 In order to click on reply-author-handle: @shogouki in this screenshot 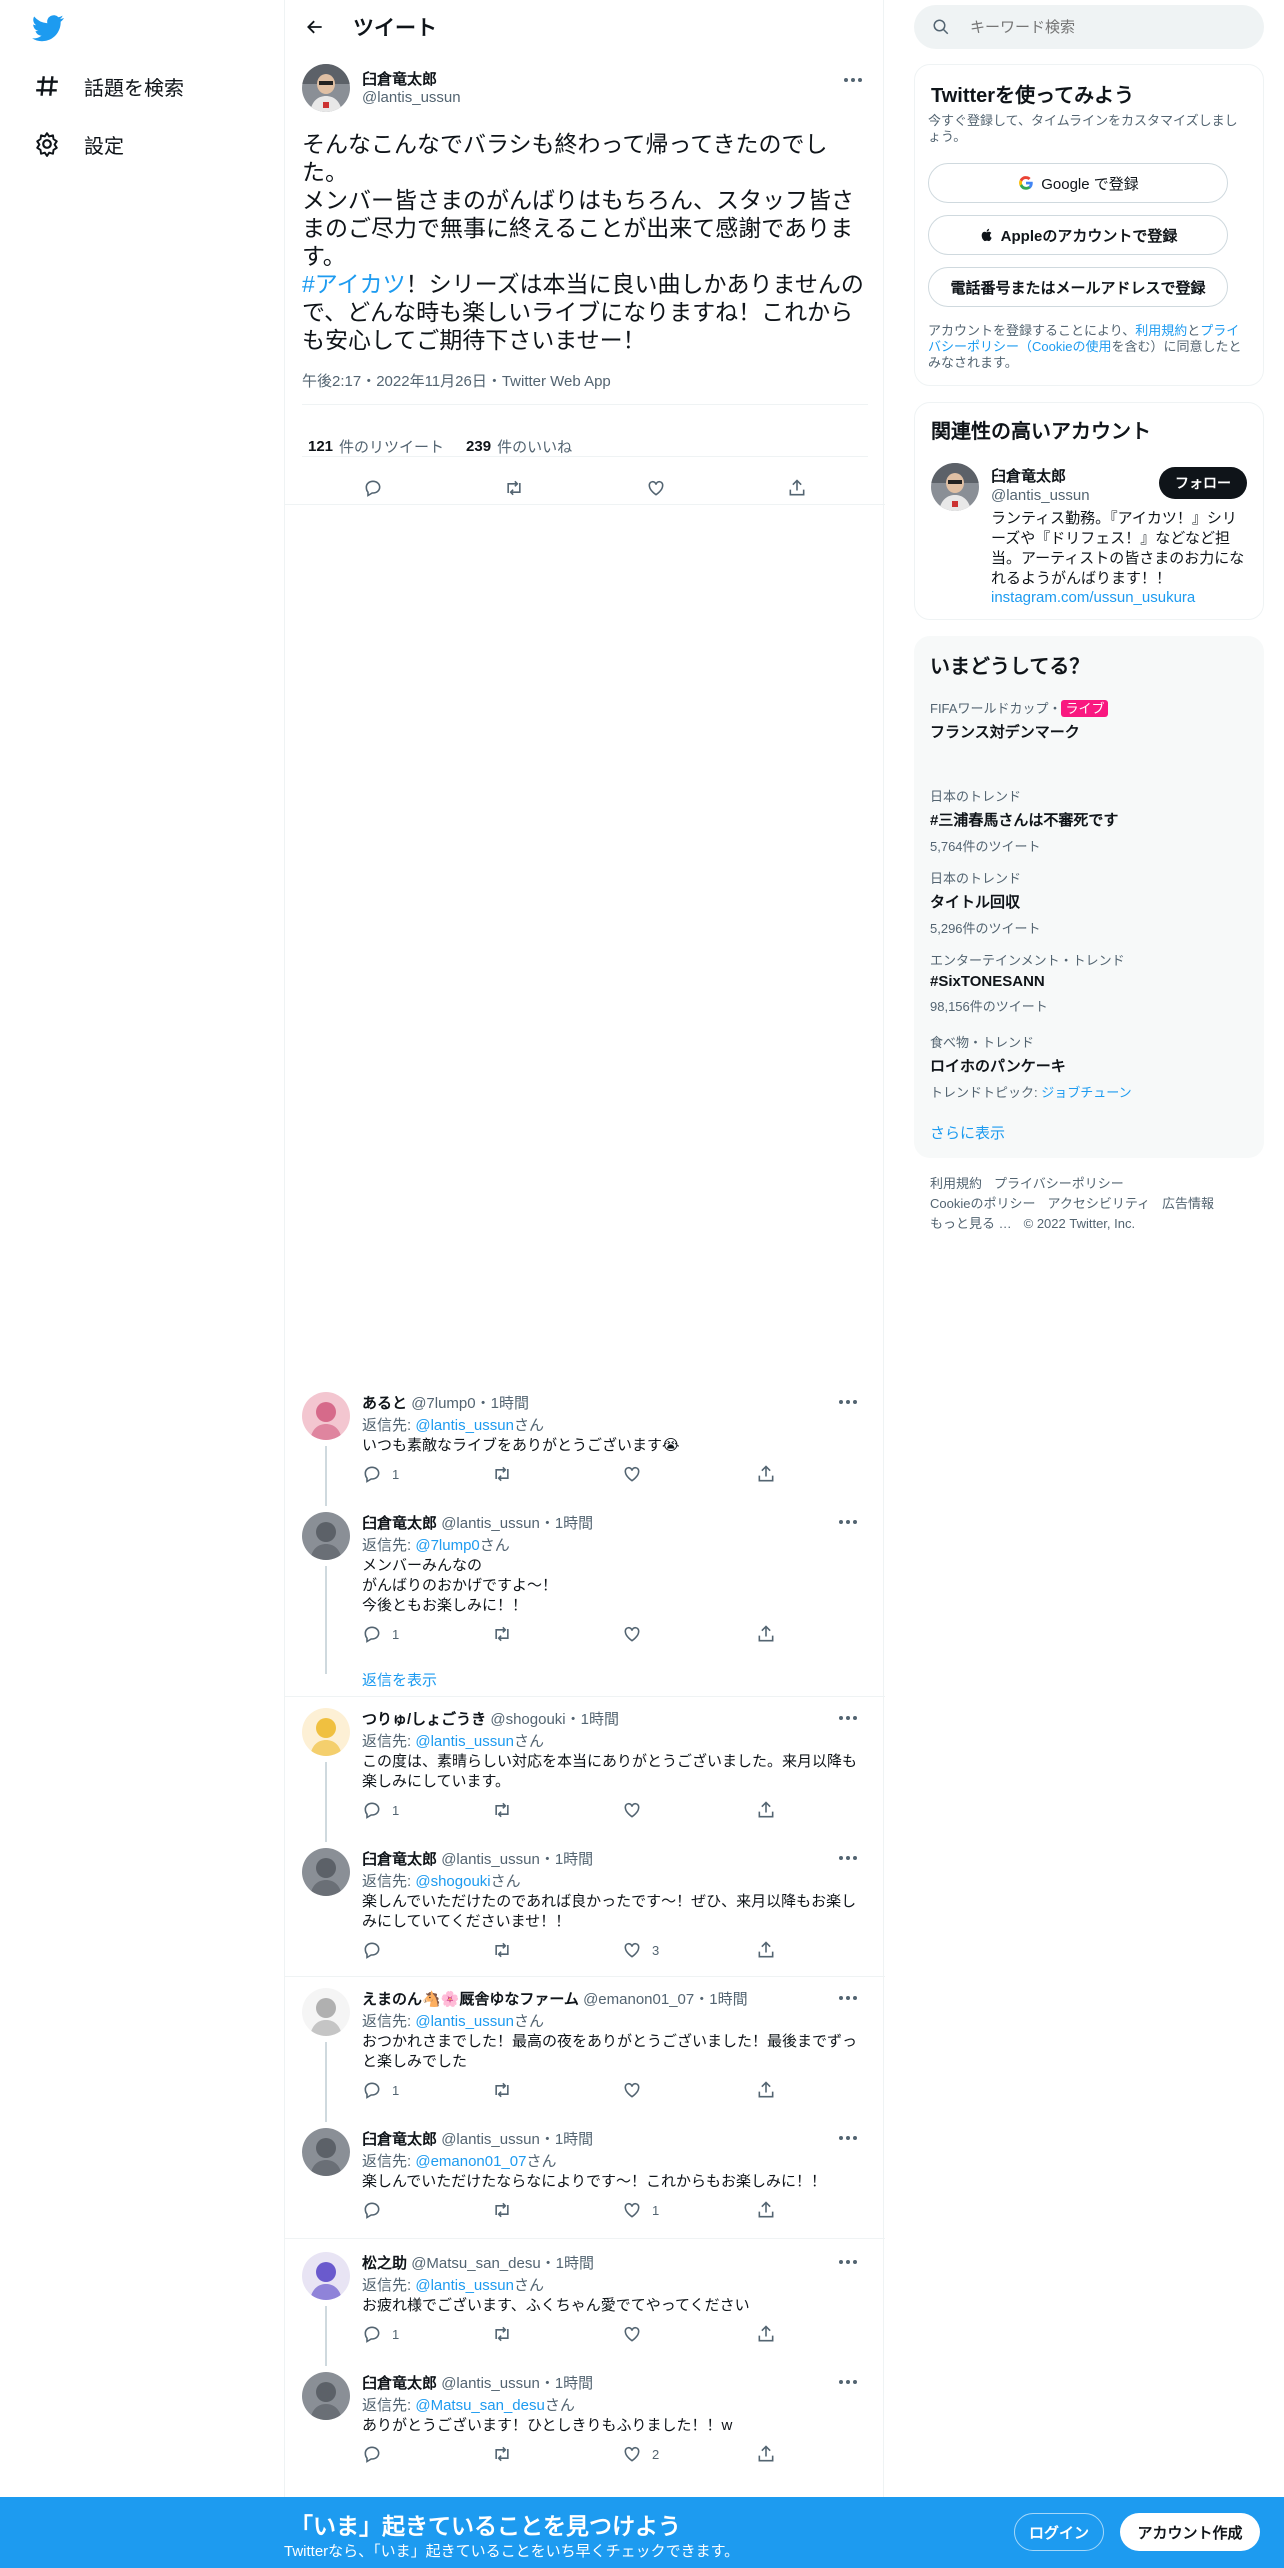, I will do `click(527, 1719)`.